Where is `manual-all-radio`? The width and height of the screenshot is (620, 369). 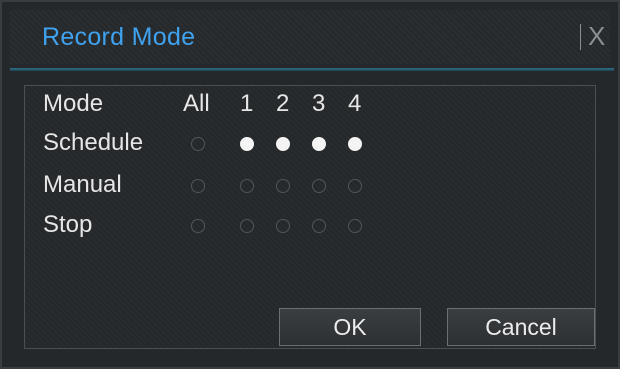
manual-all-radio is located at coordinates (198, 186).